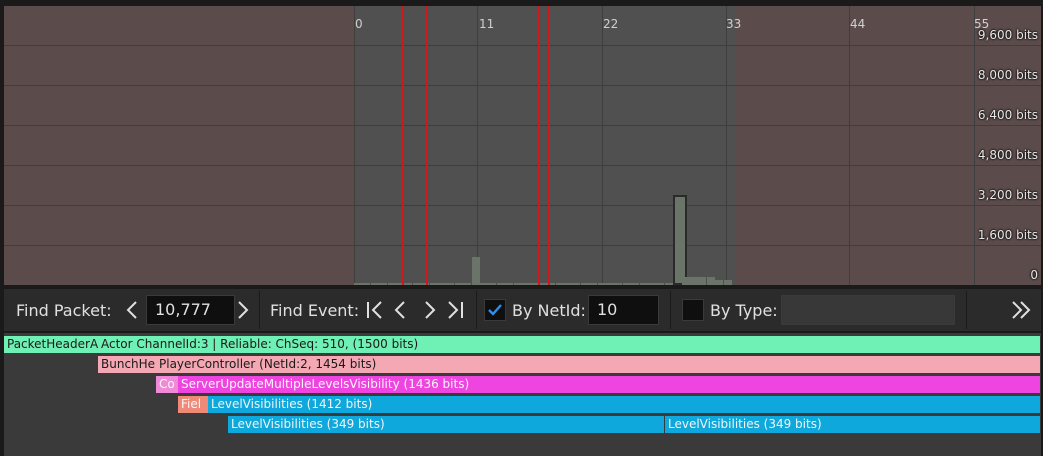  I want to click on next-event-button, so click(430, 310).